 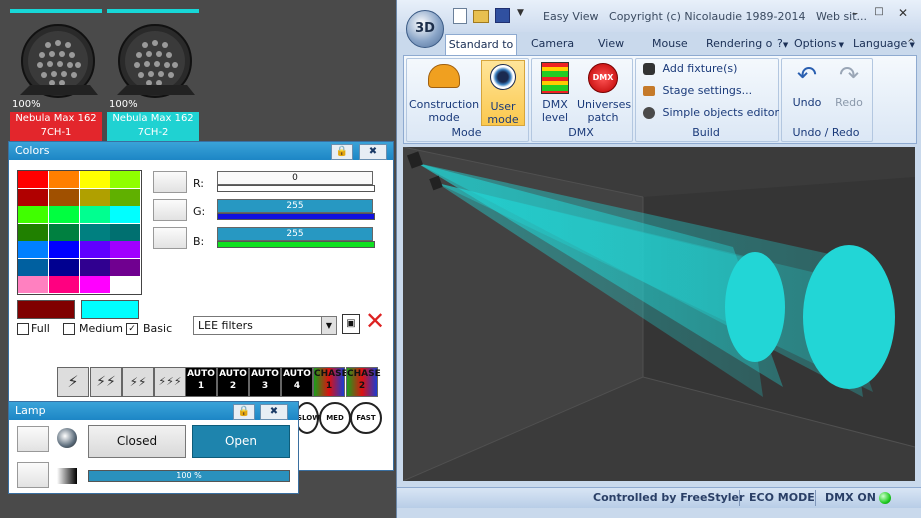 I want to click on save-icon, so click(x=502, y=15).